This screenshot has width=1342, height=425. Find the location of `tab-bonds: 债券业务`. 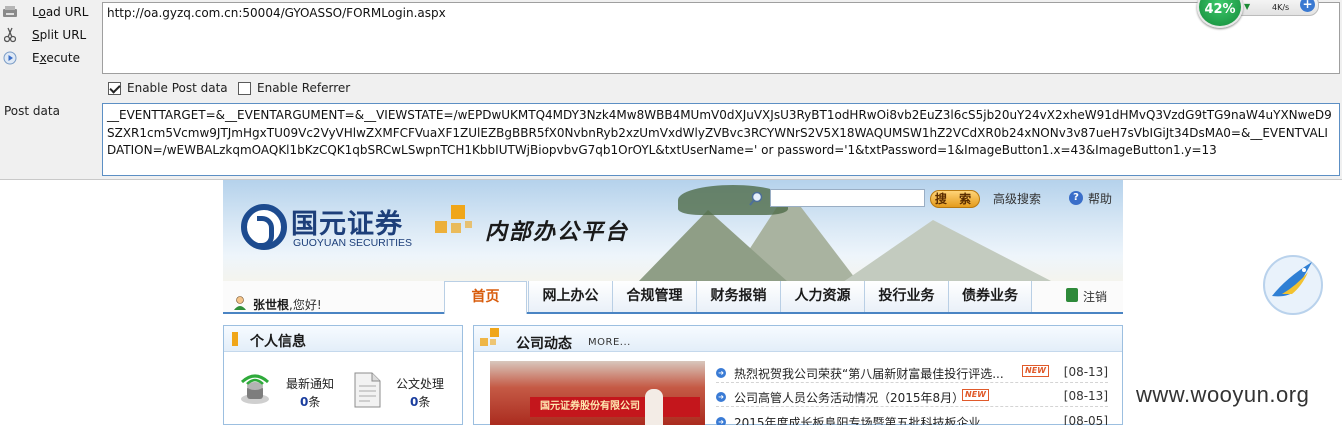

tab-bonds: 债券业务 is located at coordinates (990, 296).